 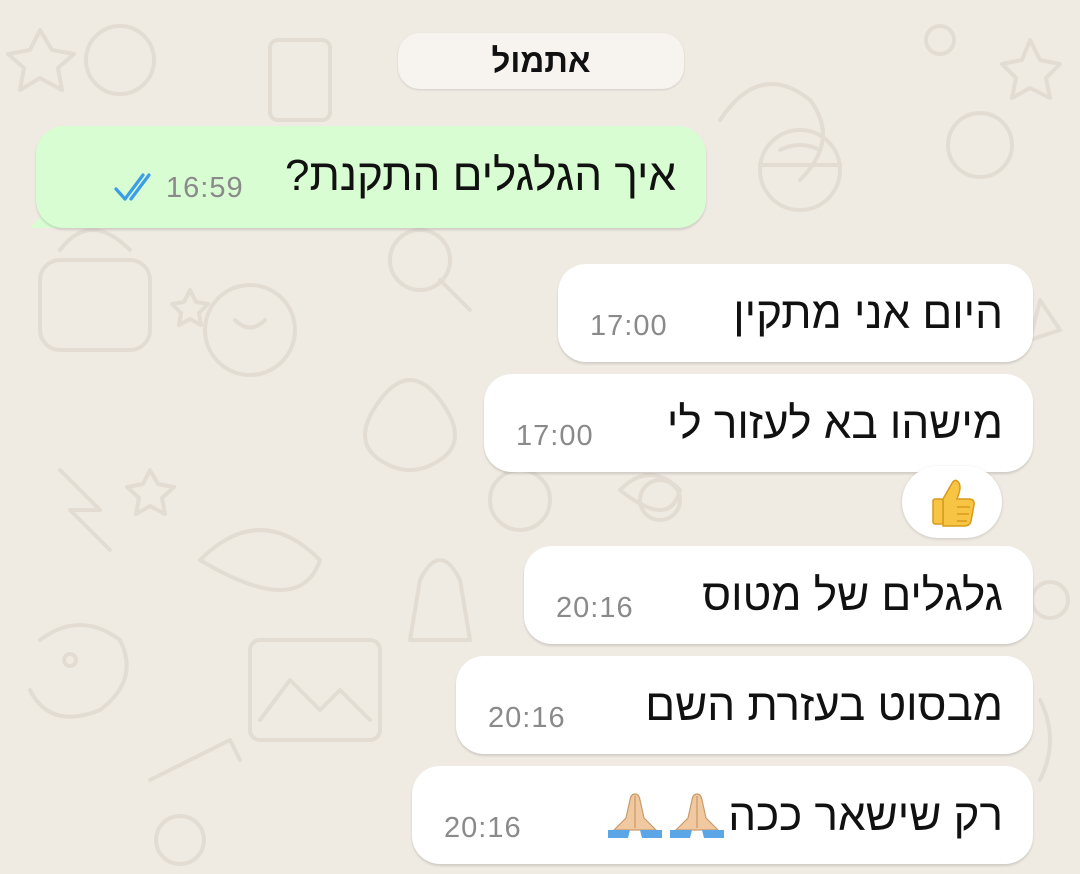 I want to click on message-text: מבסוט בעזרת השם, so click(x=824, y=705).